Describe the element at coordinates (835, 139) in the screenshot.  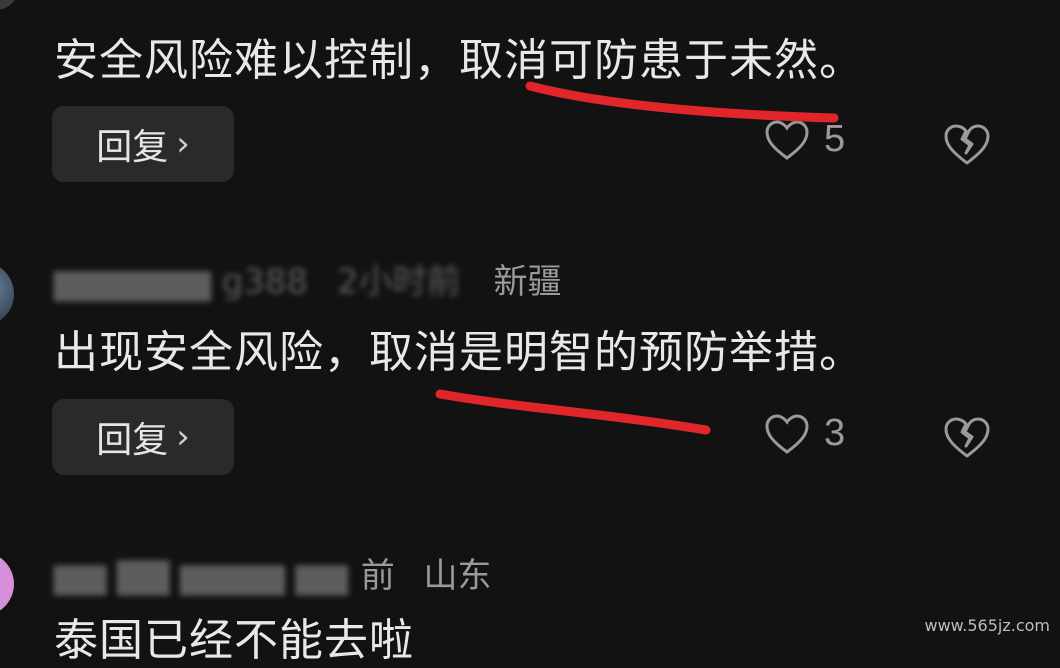
I see `like-count: 5` at that location.